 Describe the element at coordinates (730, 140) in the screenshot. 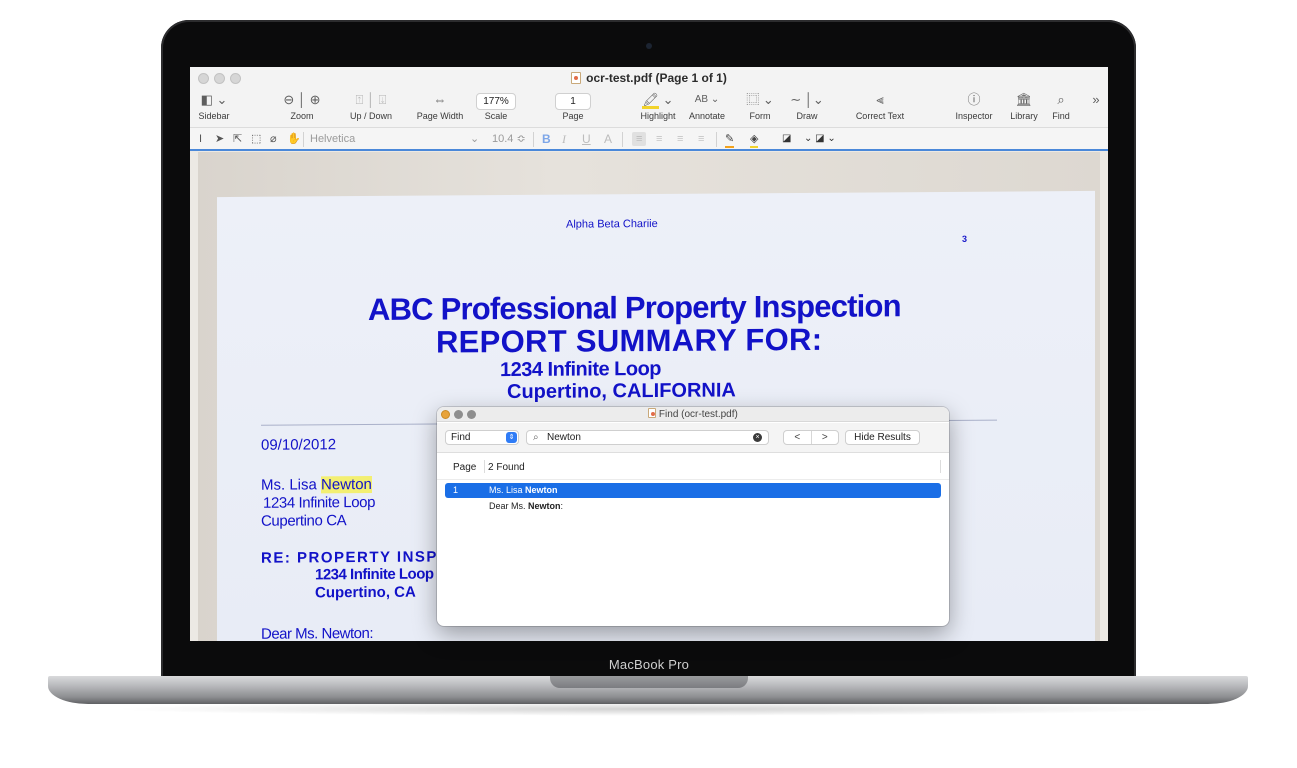

I see `stroke-color-icon: ✎` at that location.